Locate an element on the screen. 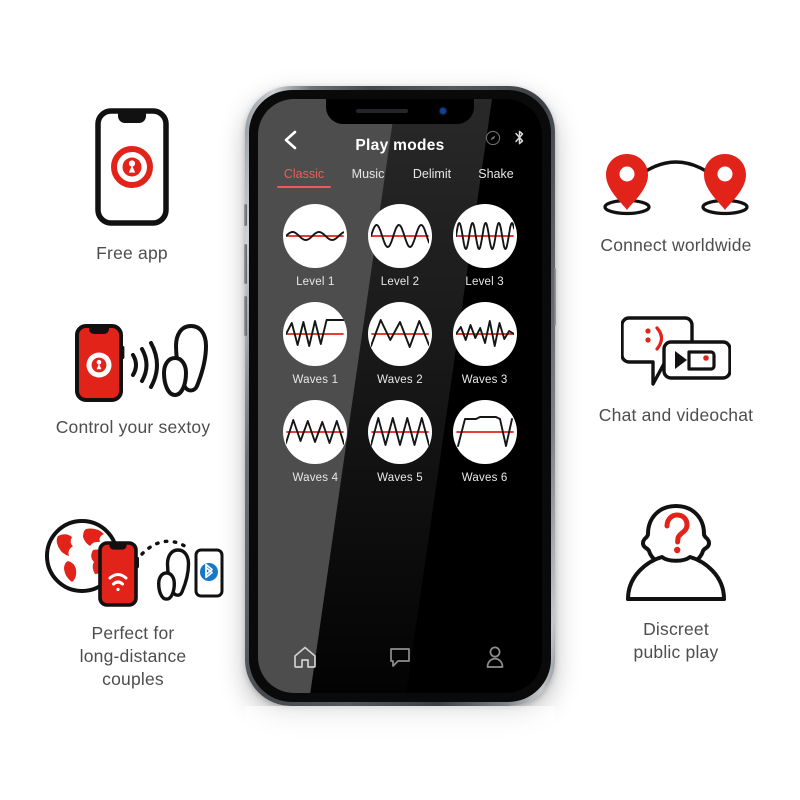 The image size is (800, 800). feature-long-distance: Perfect for long-distance couples is located at coordinates (133, 603).